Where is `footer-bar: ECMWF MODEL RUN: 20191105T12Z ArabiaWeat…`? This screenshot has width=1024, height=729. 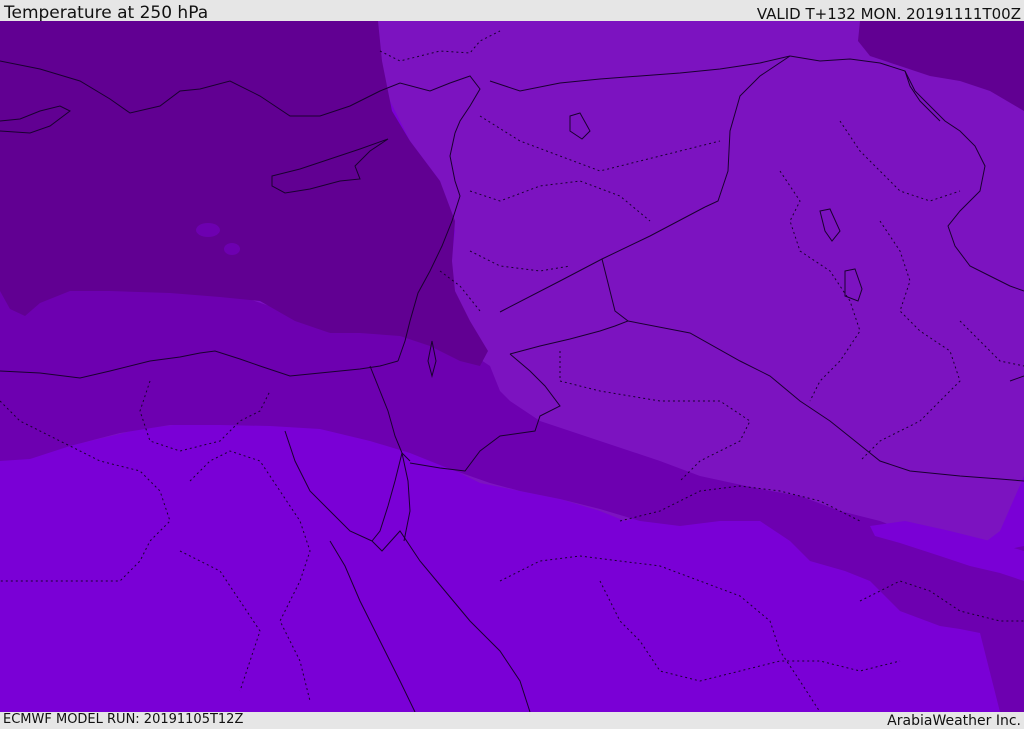 footer-bar: ECMWF MODEL RUN: 20191105T12Z ArabiaWeat… is located at coordinates (512, 720).